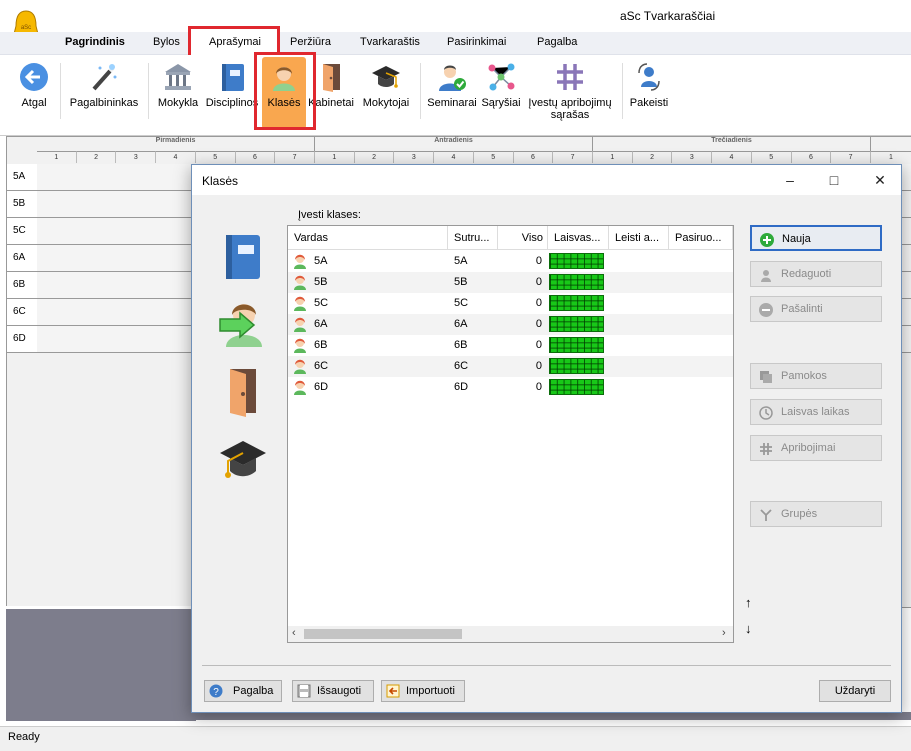  I want to click on edit-person-icon, so click(766, 274).